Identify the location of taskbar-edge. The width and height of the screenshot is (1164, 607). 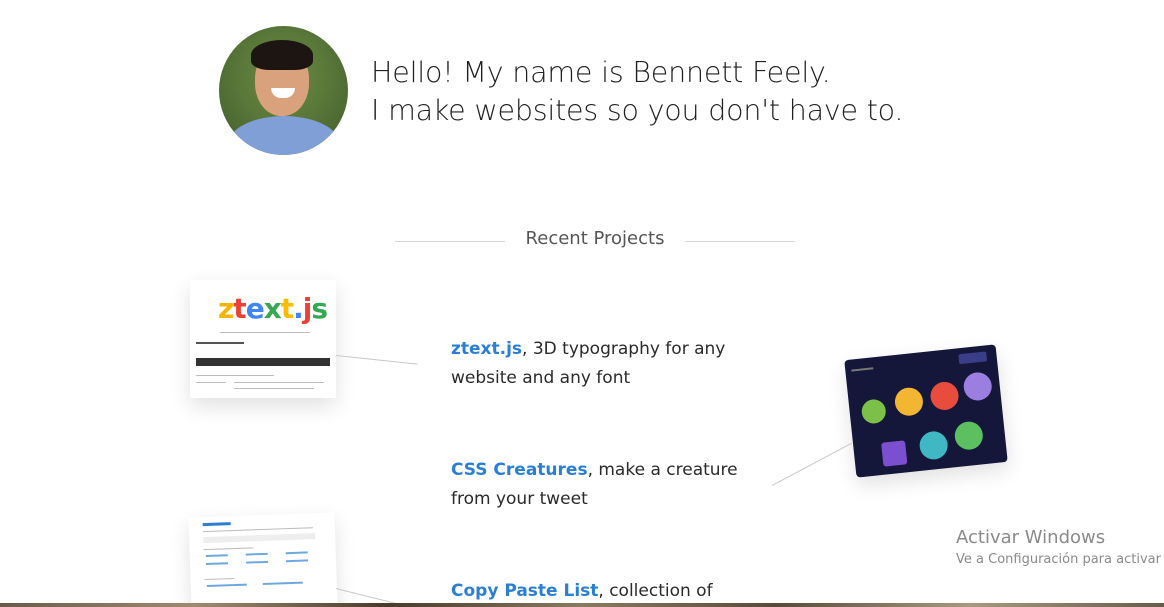
(582, 605).